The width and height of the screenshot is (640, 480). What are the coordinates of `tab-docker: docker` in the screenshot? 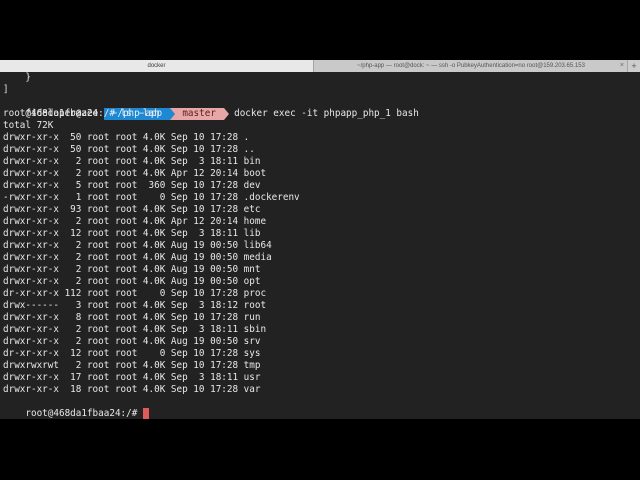 It's located at (157, 66).